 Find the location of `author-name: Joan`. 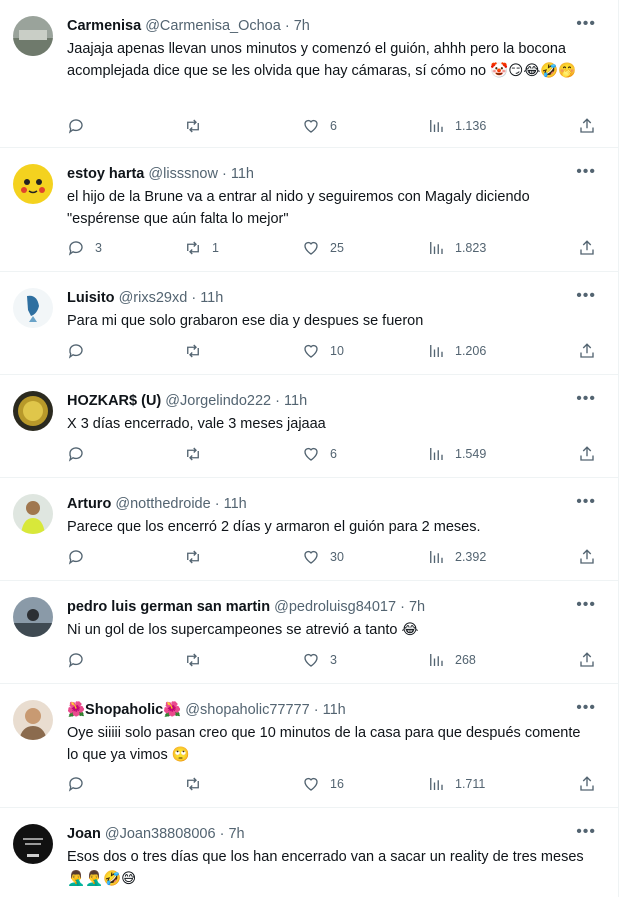

author-name: Joan is located at coordinates (84, 834).